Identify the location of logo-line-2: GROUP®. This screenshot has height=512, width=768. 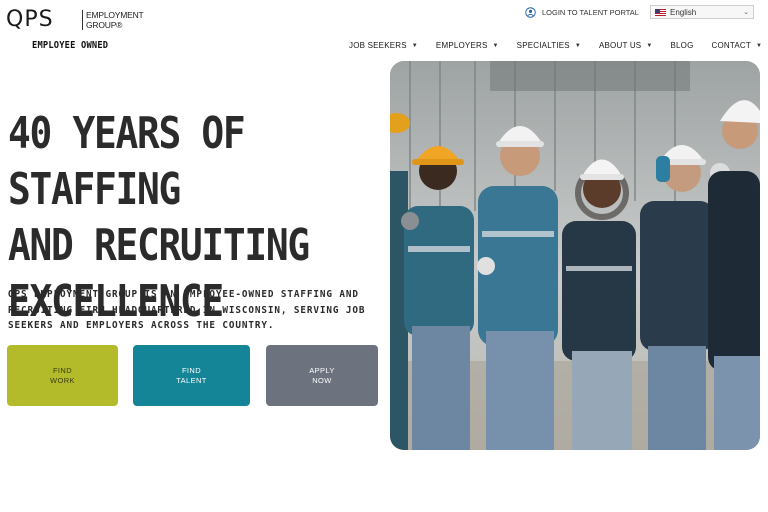
(104, 25).